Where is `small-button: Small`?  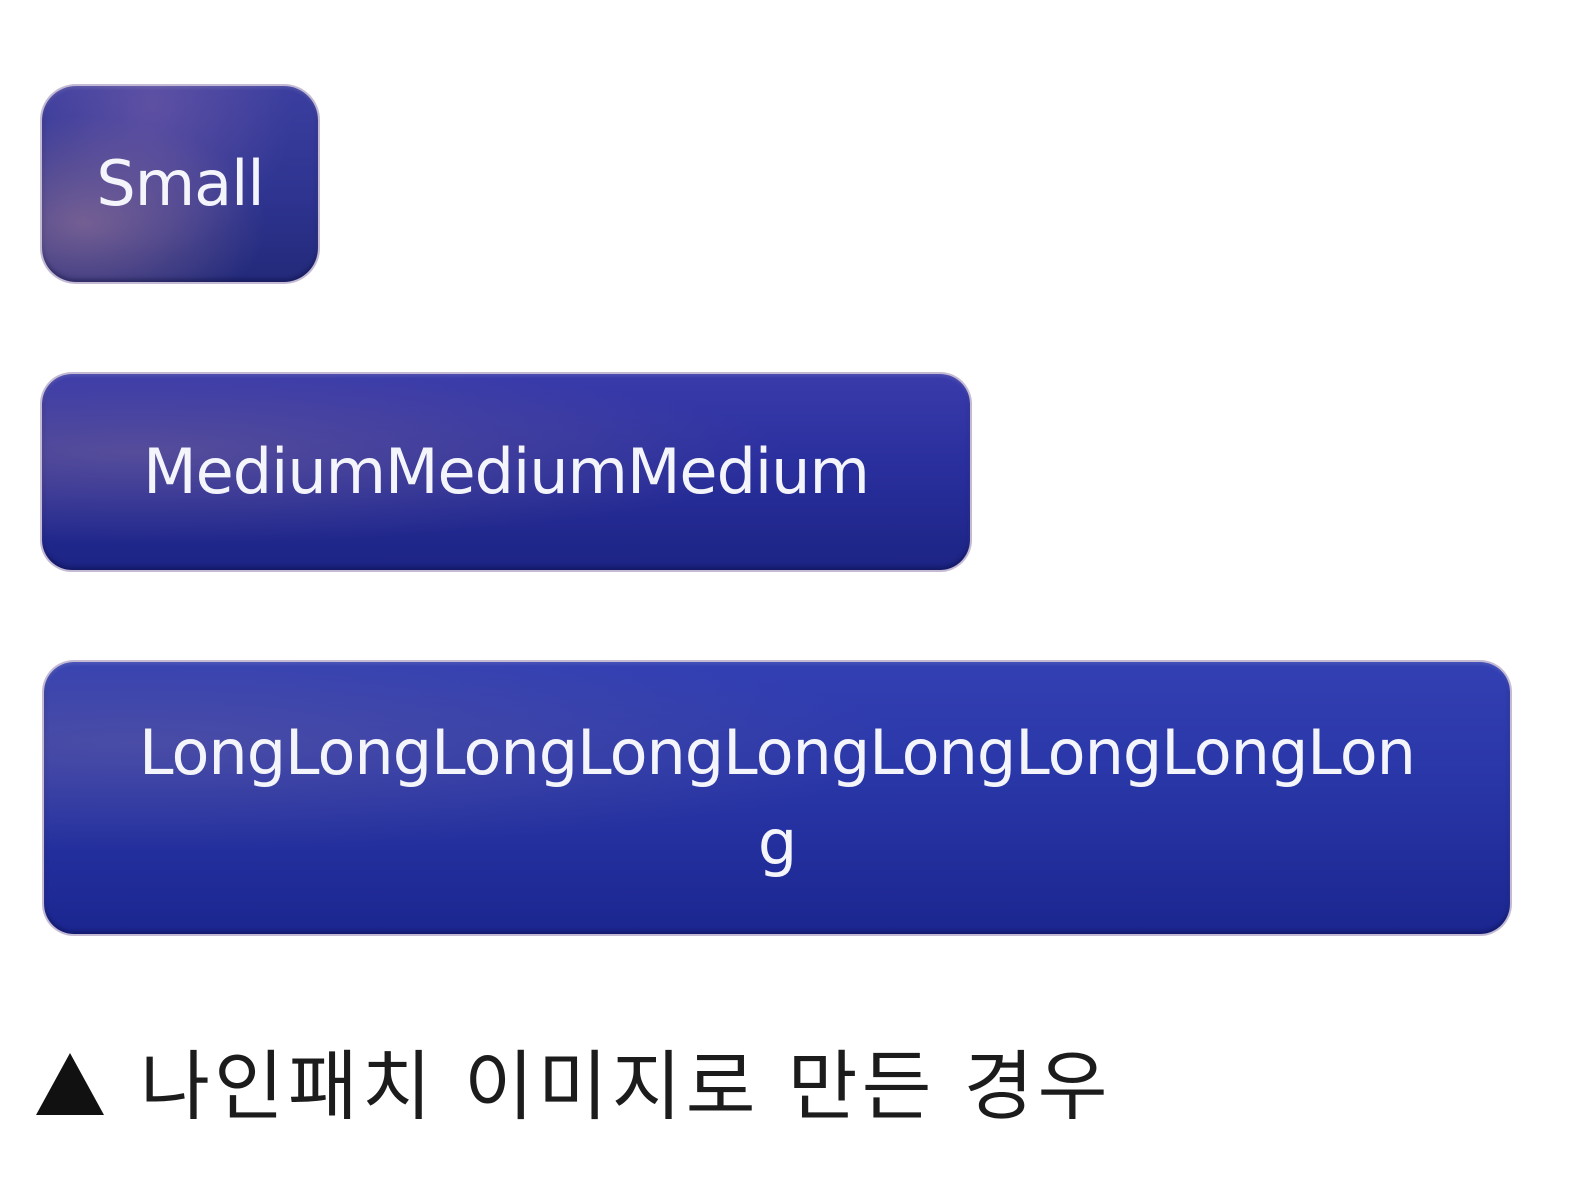 small-button: Small is located at coordinates (180, 184).